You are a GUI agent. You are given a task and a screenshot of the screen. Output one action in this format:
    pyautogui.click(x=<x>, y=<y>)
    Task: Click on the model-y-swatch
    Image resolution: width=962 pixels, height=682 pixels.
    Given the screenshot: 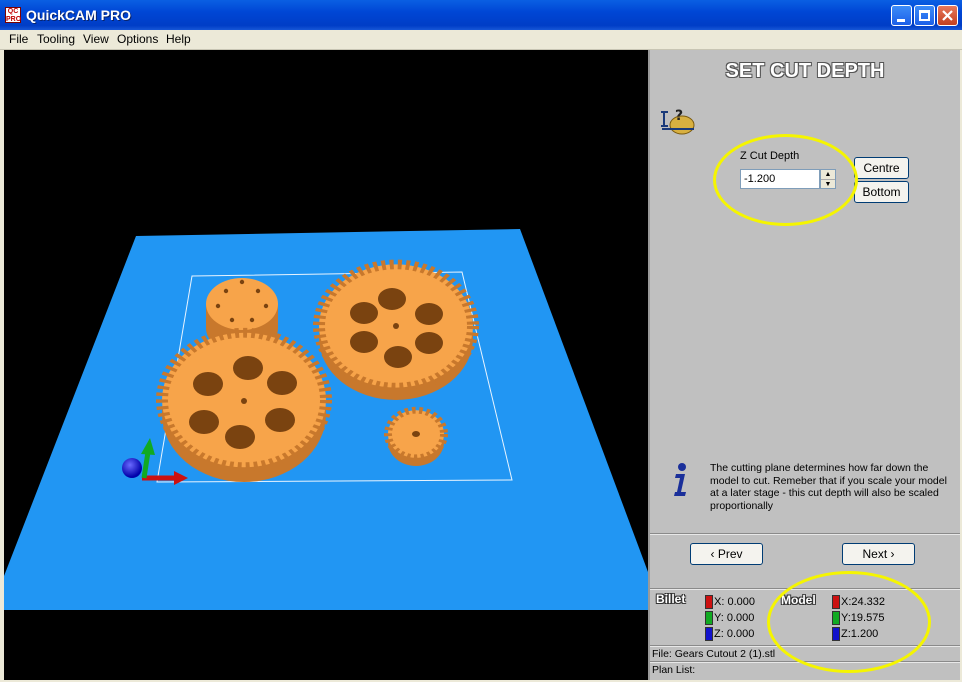 What is the action you would take?
    pyautogui.click(x=836, y=618)
    